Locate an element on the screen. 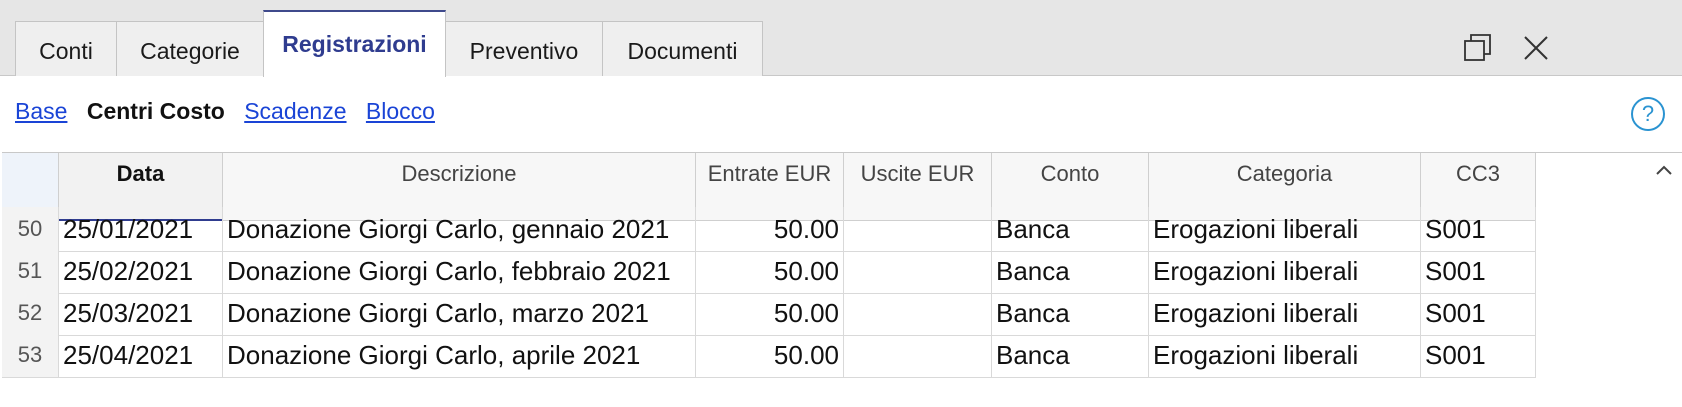 The width and height of the screenshot is (1682, 407). cell-descrizione: Donazione Giorgi Carlo, gennaio 2021 is located at coordinates (459, 229).